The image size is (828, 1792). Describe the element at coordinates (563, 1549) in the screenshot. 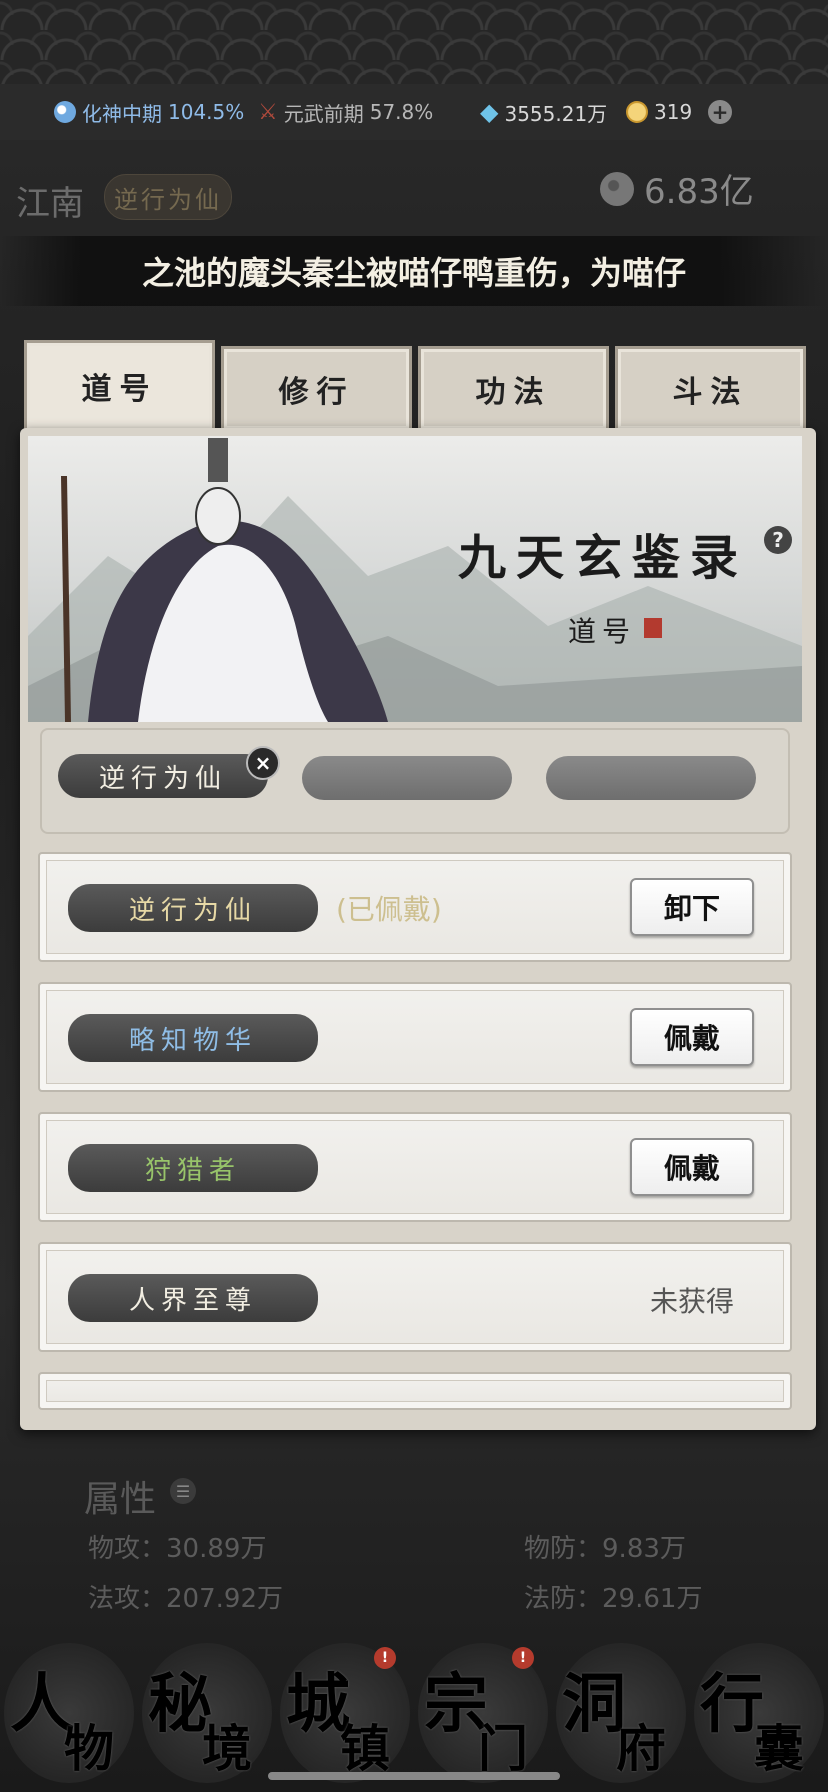

I see `phys-def-label: 物防：` at that location.